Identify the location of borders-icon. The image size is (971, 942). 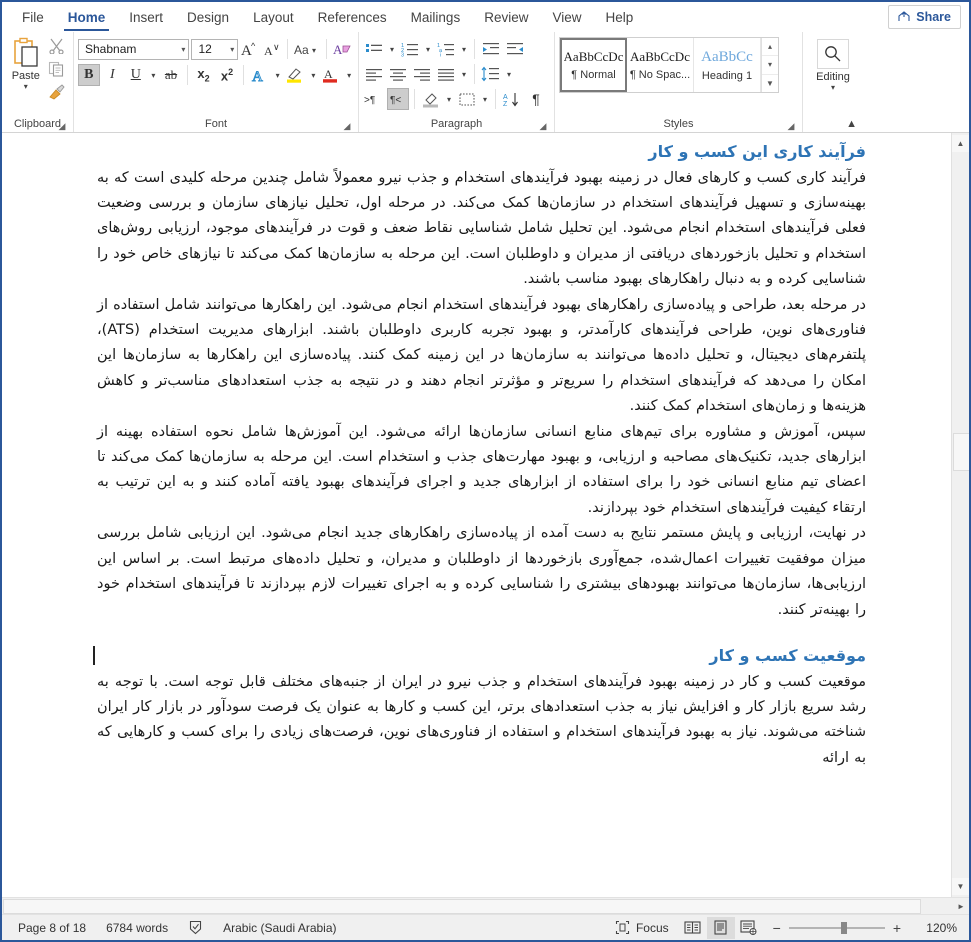
(467, 99).